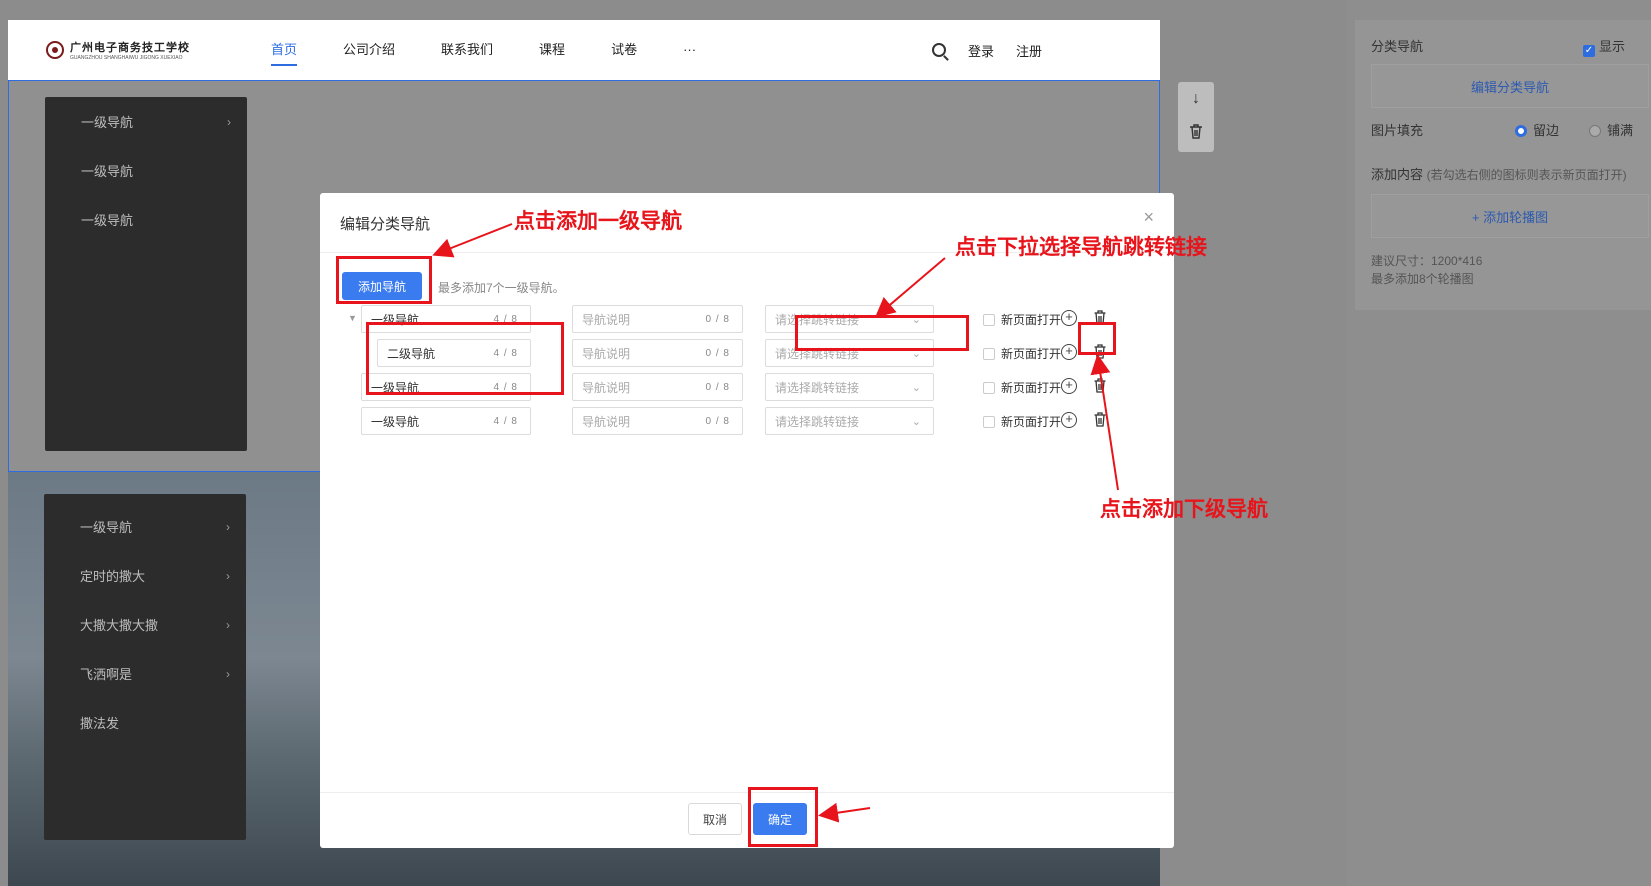 The height and width of the screenshot is (886, 1651). What do you see at coordinates (1196, 134) in the screenshot?
I see `delete-block-icon` at bounding box center [1196, 134].